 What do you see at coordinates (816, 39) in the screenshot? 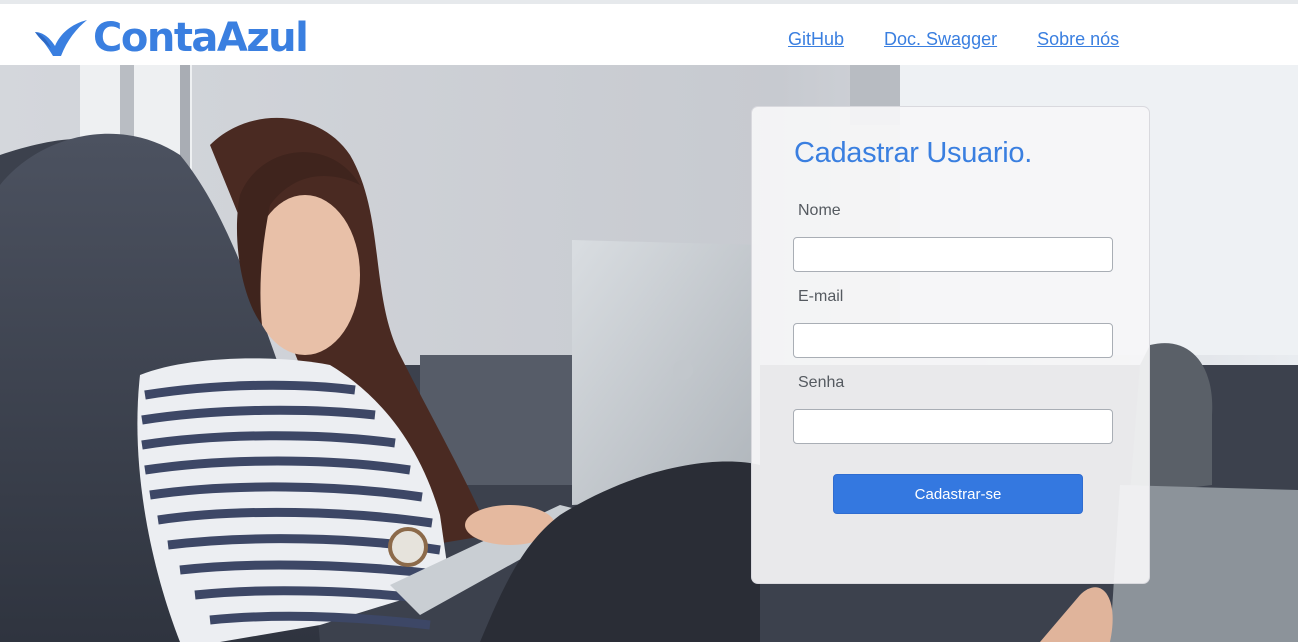
I see `nav-link-github: GitHub` at bounding box center [816, 39].